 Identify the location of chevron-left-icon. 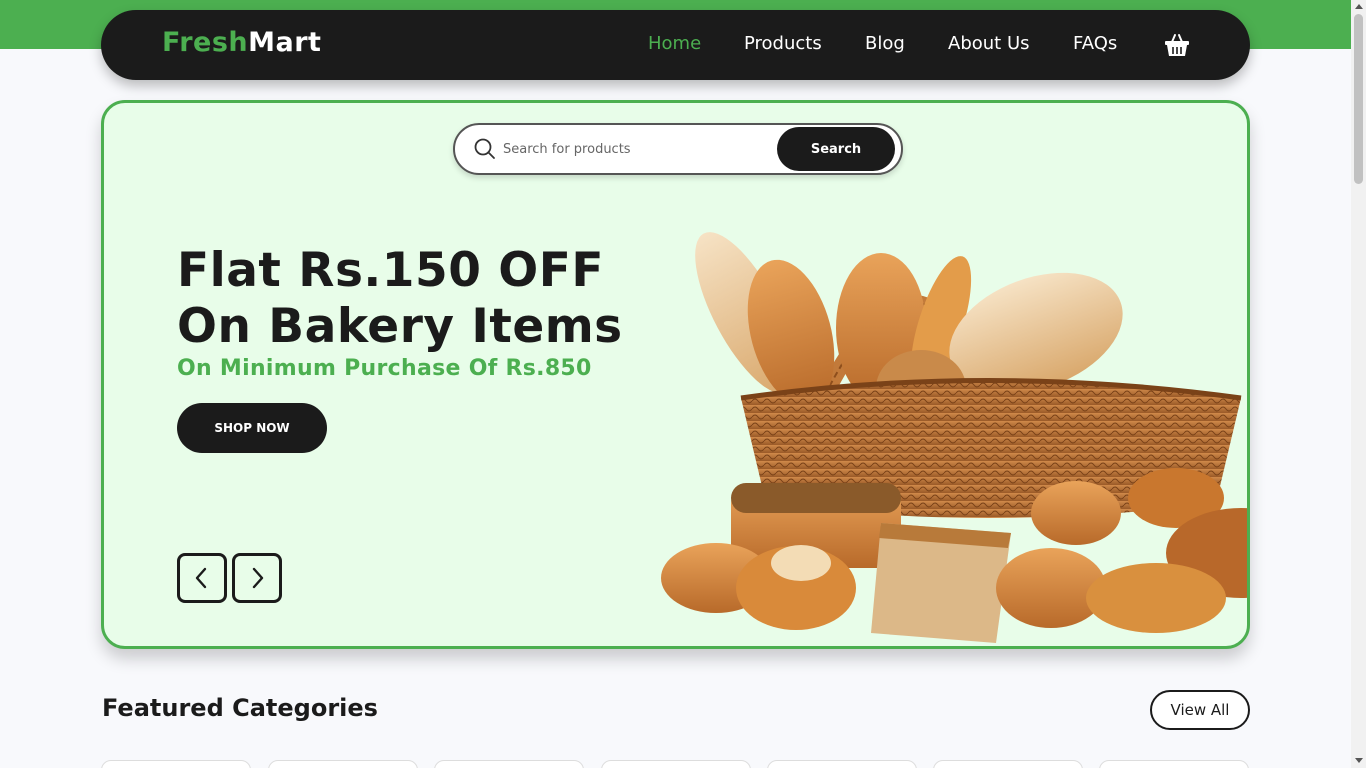
(201, 578).